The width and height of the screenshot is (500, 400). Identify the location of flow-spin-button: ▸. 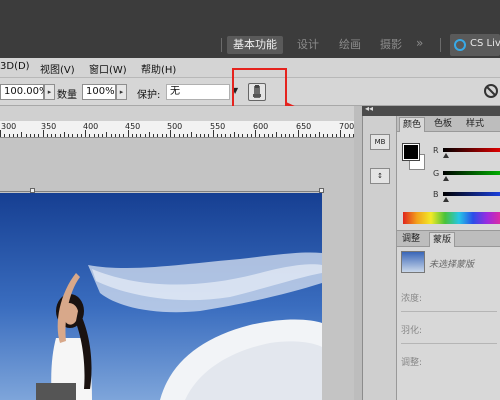
(121, 92).